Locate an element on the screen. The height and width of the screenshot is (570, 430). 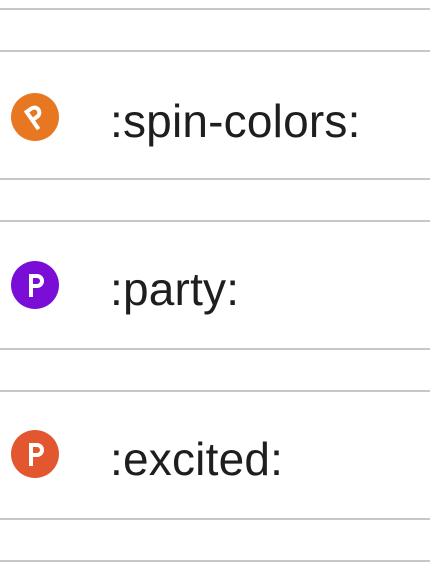
list-item-label: :excited: is located at coordinates (197, 459).